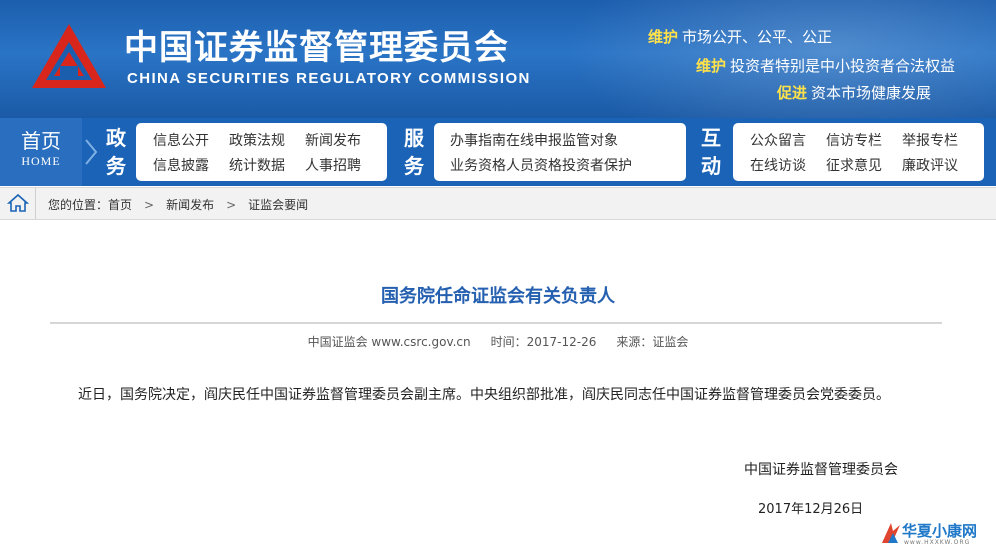 The width and height of the screenshot is (996, 549). I want to click on slogan-1-text: 市场公开、公平、公正, so click(756, 37).